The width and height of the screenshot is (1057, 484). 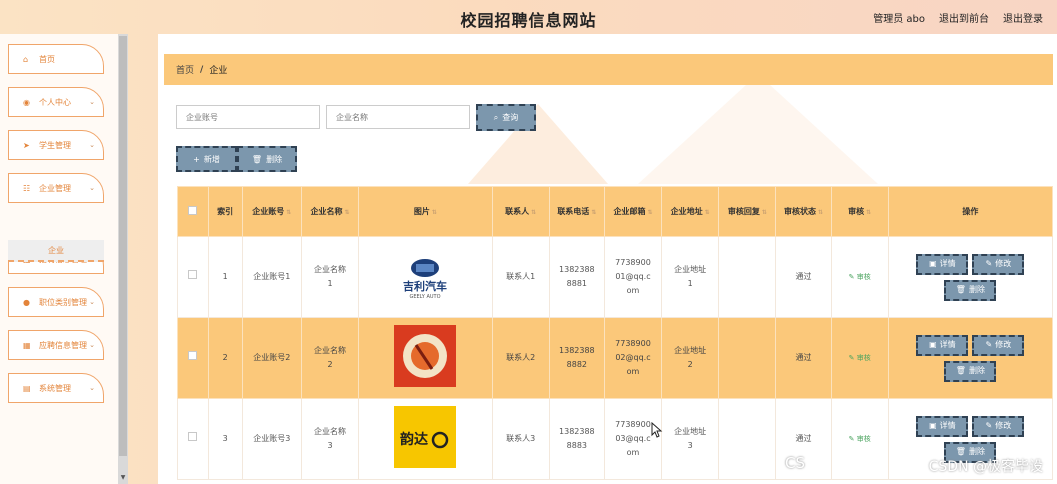 I want to click on sidebar-item-3: ☷ 企业管理 ⌄, so click(x=56, y=188).